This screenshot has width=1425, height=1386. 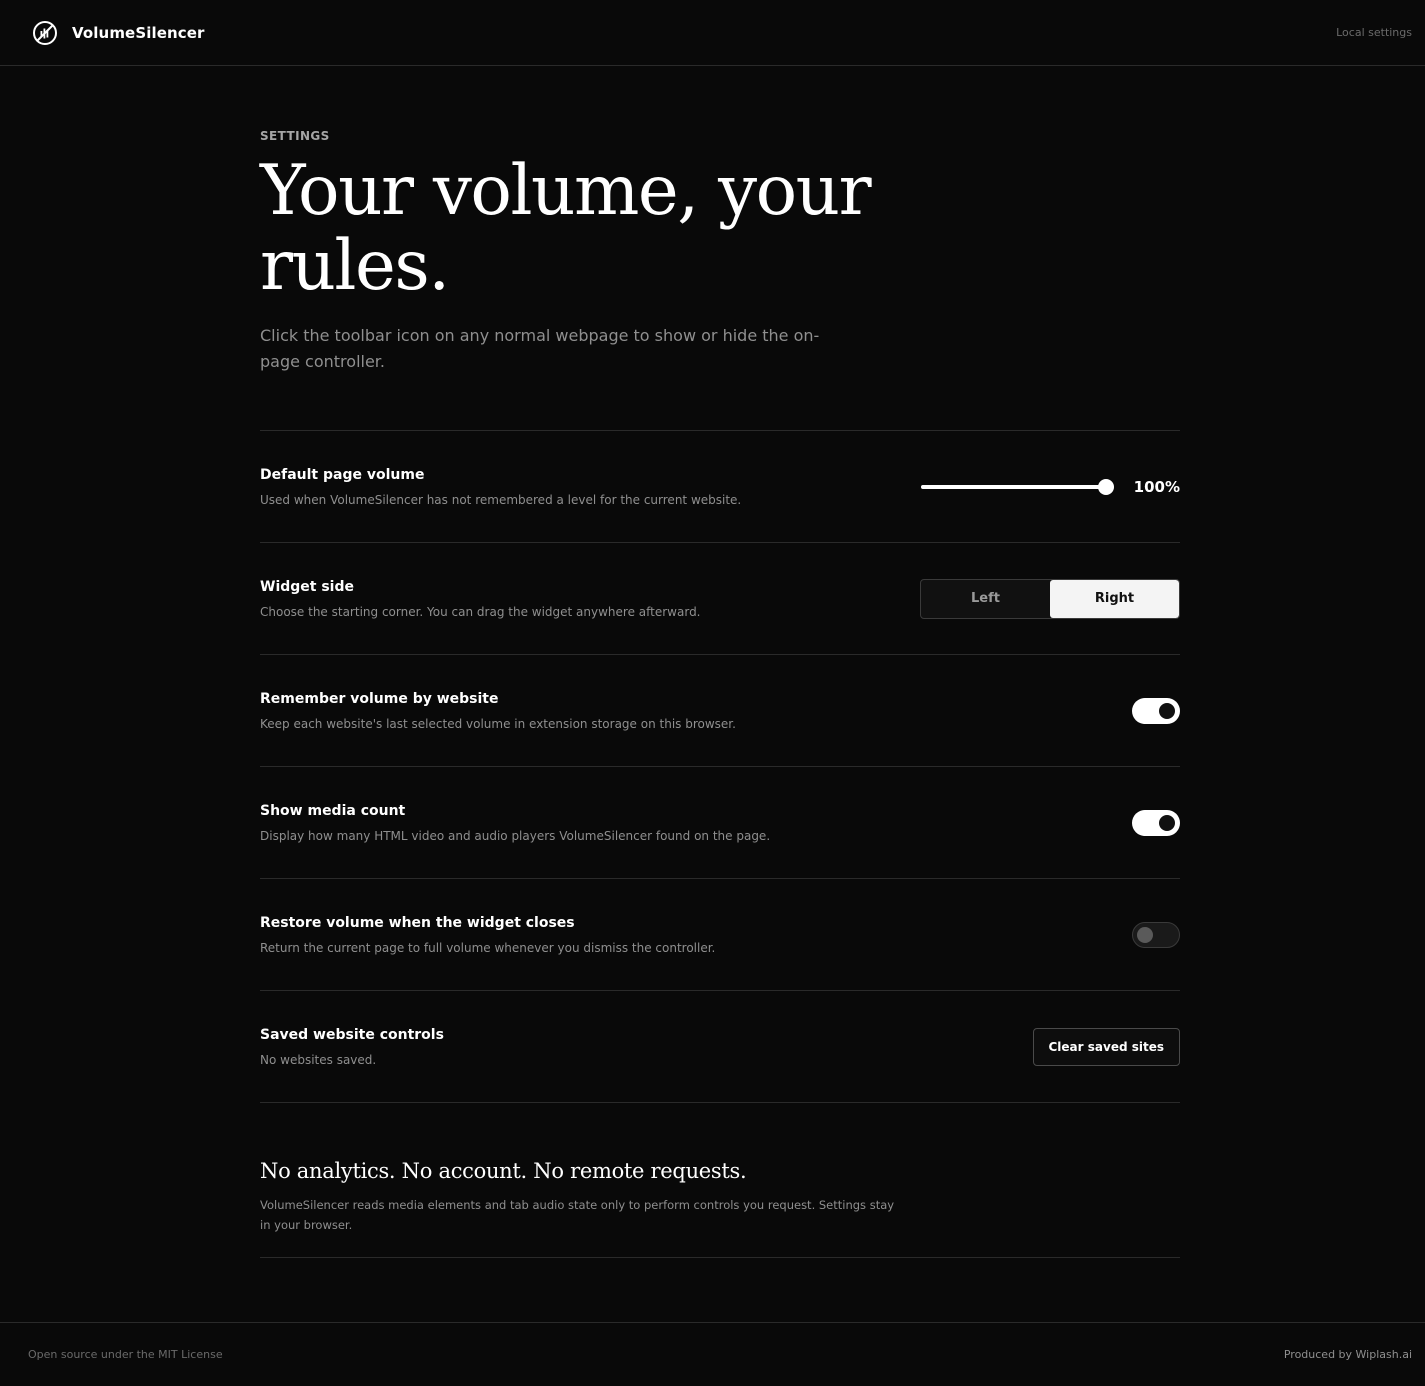 I want to click on muted-speaker-logo-icon, so click(x=45, y=32).